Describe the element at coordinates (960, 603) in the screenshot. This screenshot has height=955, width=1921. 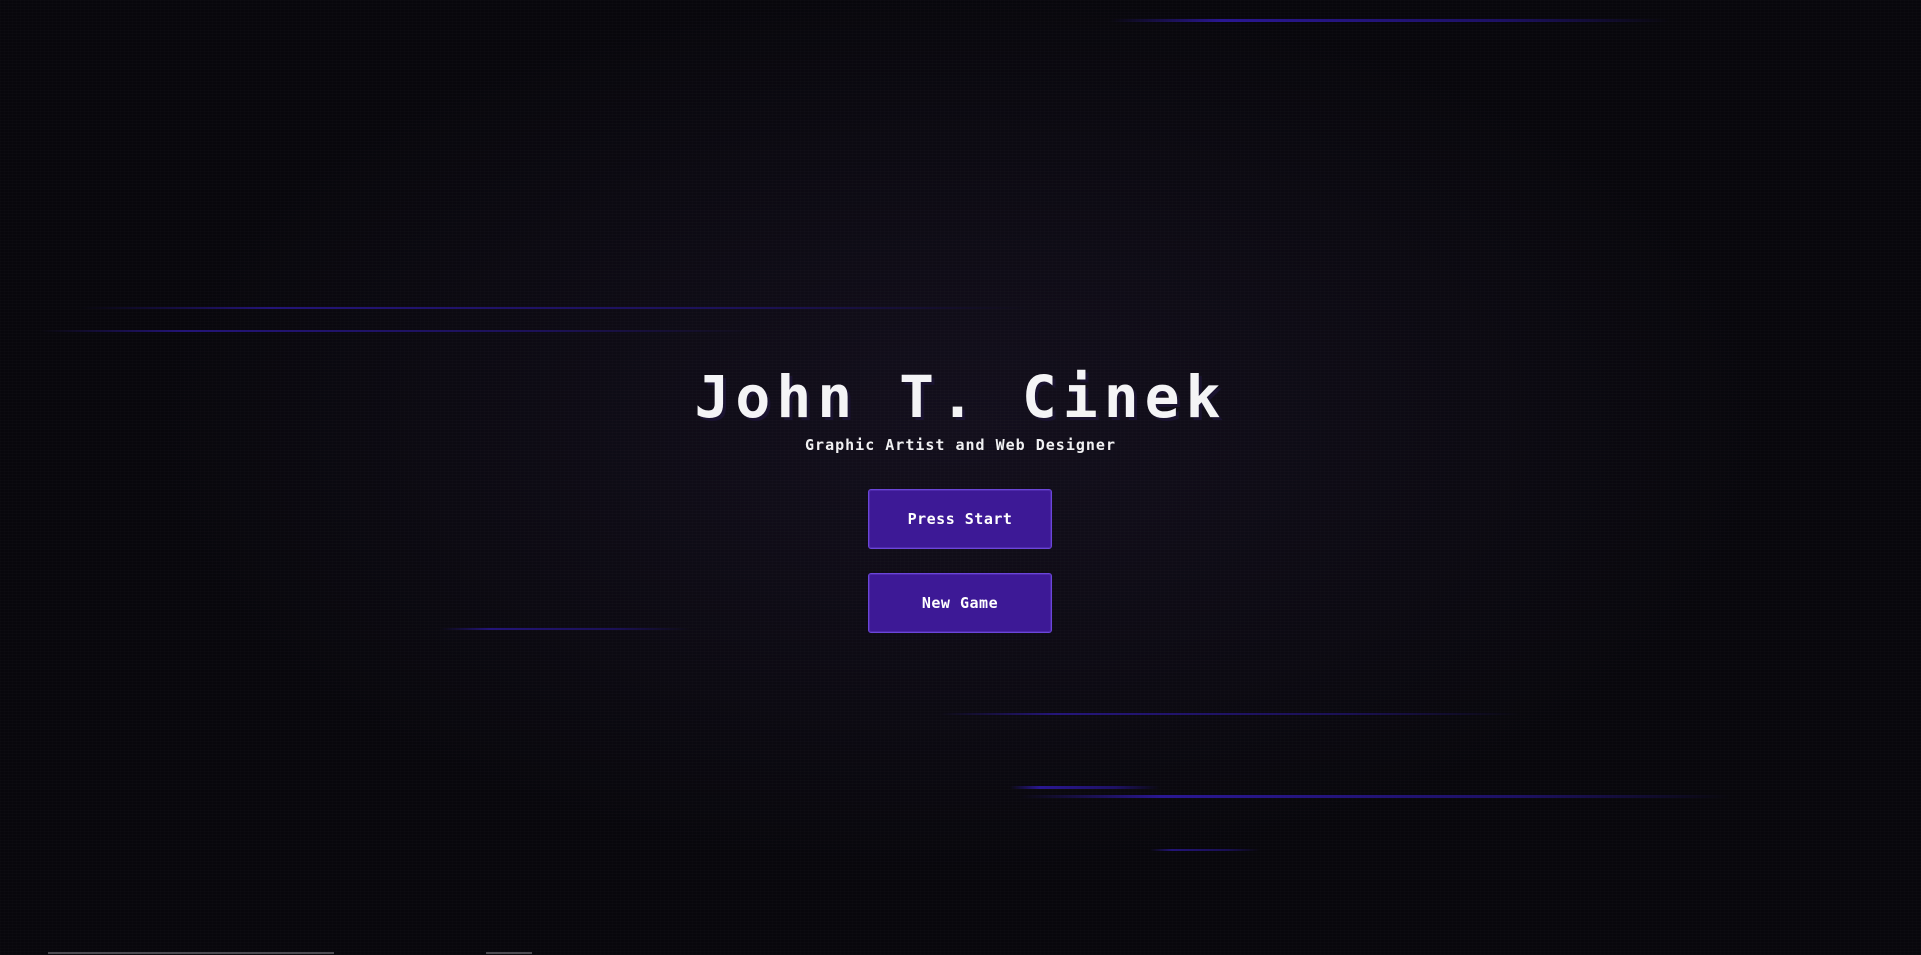
I see `new-game-button: New Game` at that location.